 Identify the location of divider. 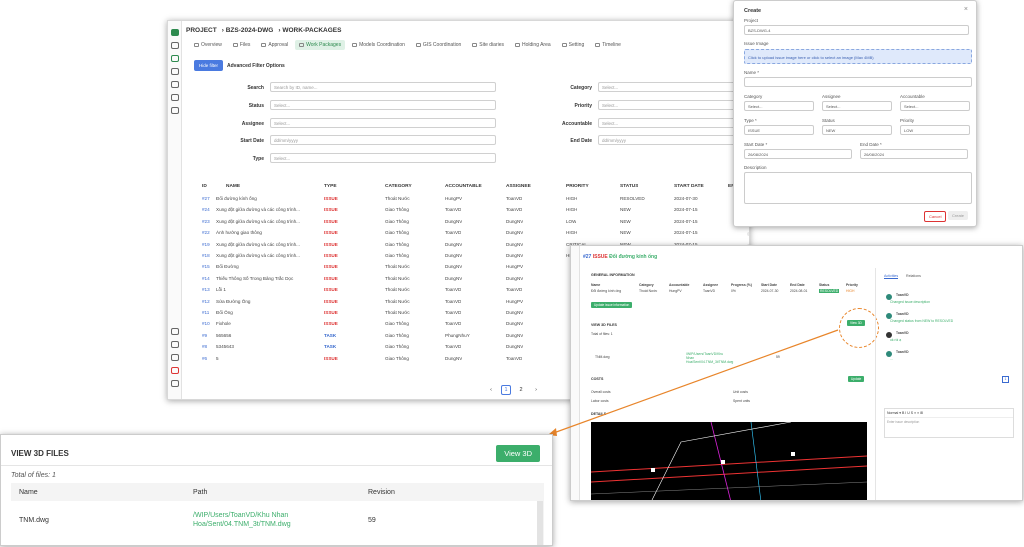
(276, 465).